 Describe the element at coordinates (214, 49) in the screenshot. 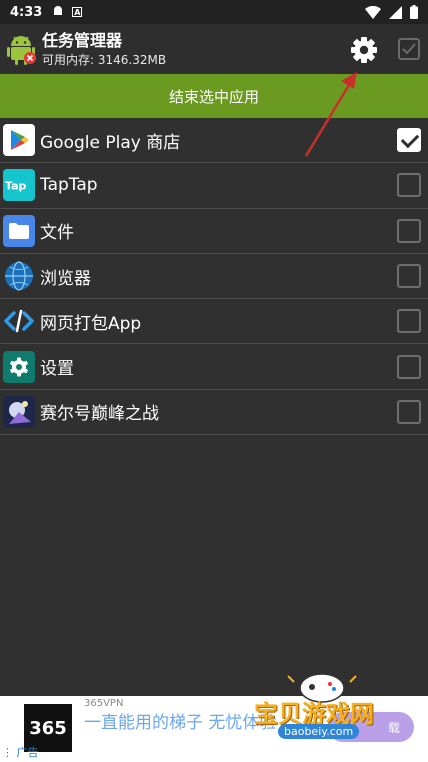

I see `app-bar: 任务管理器 可用内存: 3146.32MB` at that location.